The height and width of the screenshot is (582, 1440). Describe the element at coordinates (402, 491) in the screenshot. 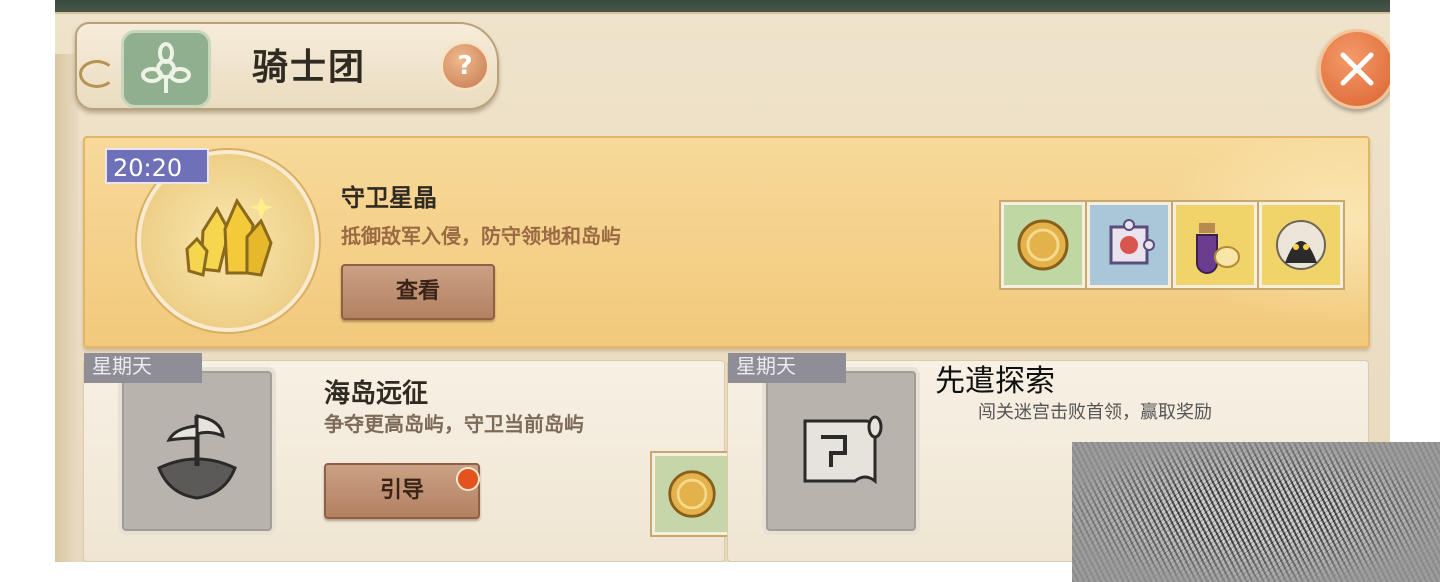

I see `guide-button: 引导` at that location.